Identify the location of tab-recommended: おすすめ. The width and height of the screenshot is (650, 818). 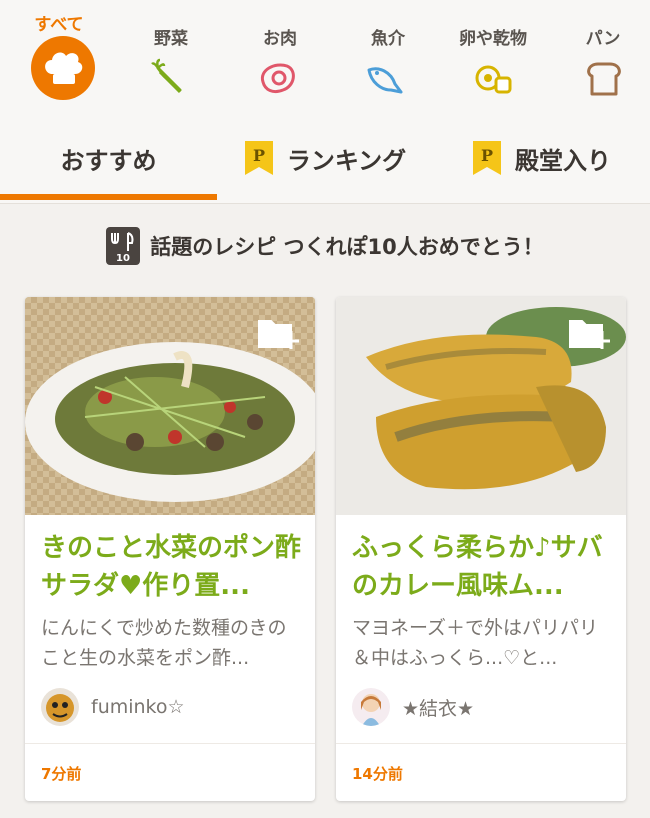
(108, 158).